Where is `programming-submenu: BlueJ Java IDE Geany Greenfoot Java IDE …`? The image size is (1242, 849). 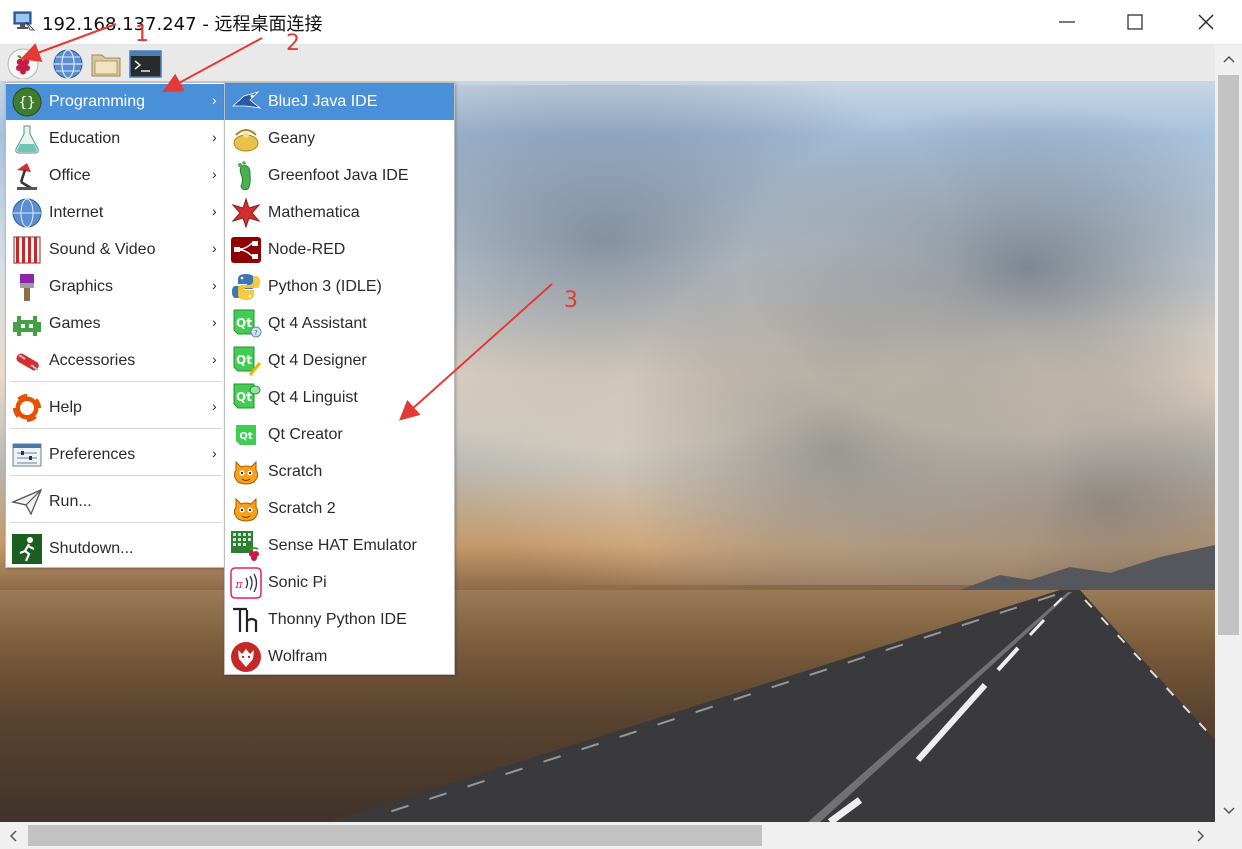
programming-submenu: BlueJ Java IDE Geany Greenfoot Java IDE … is located at coordinates (339, 378).